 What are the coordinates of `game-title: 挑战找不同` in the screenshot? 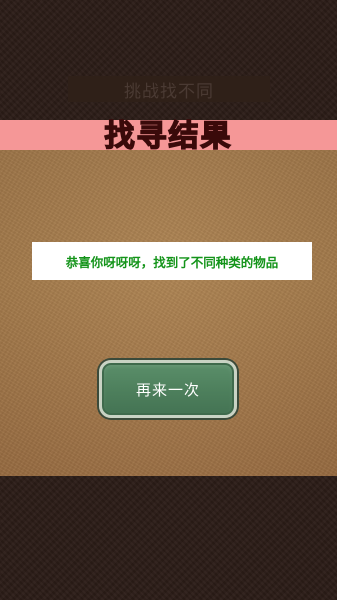 It's located at (169, 91).